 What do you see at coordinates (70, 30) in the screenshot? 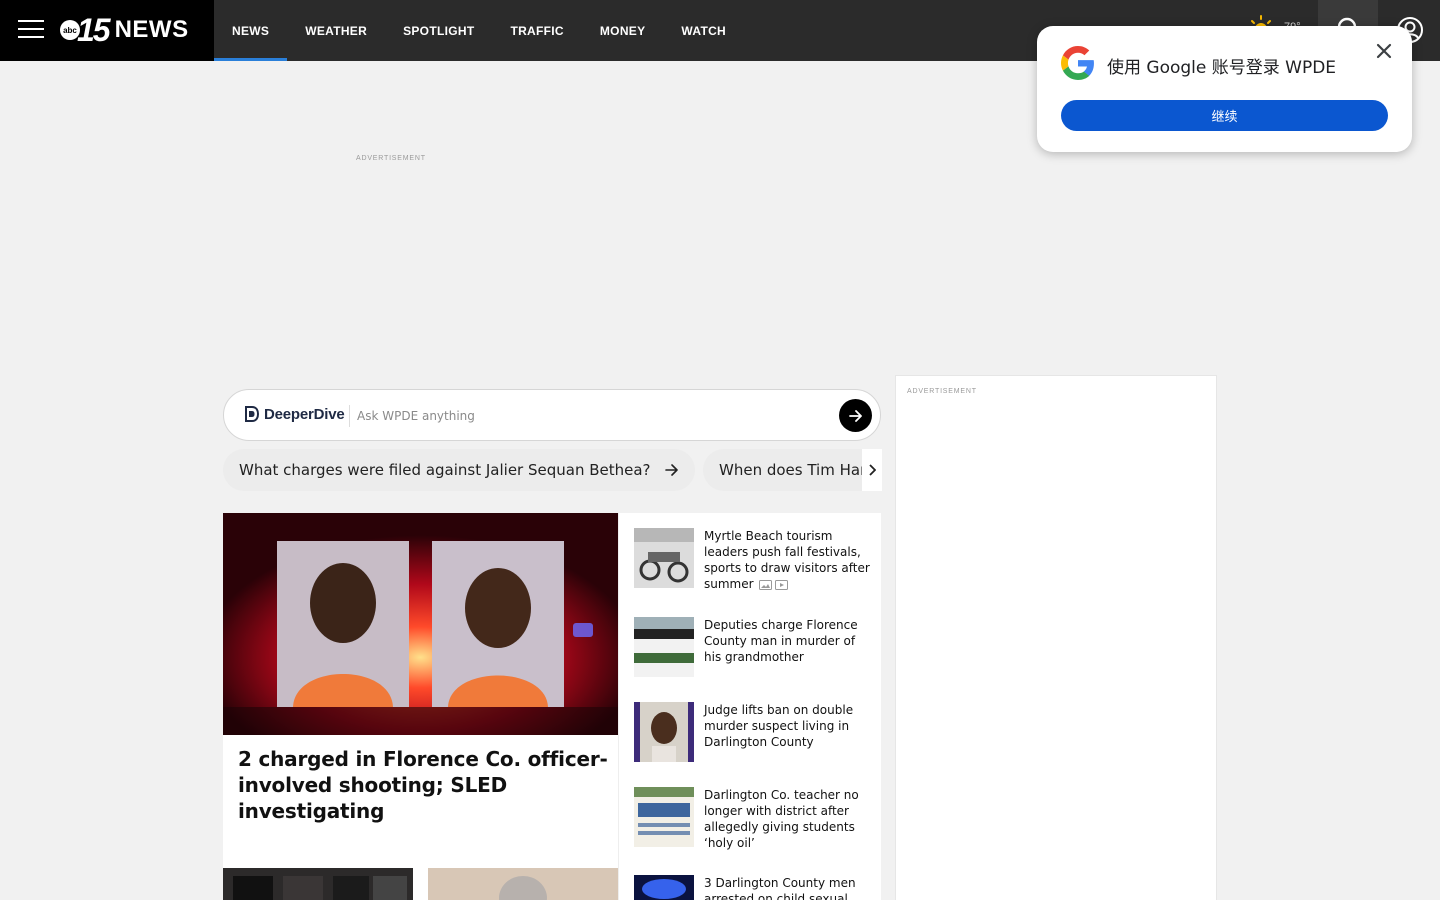
I see `abc-logo-circle: abc` at bounding box center [70, 30].